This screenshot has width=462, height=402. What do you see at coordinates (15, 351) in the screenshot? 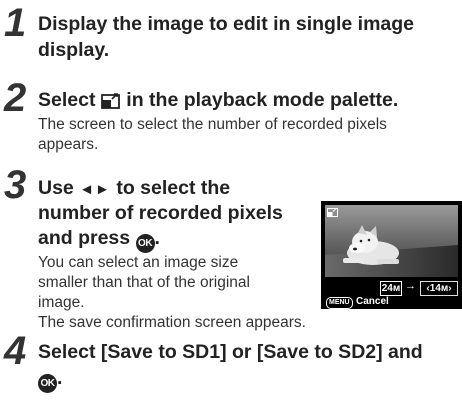
I see `step-4-number: 4` at bounding box center [15, 351].